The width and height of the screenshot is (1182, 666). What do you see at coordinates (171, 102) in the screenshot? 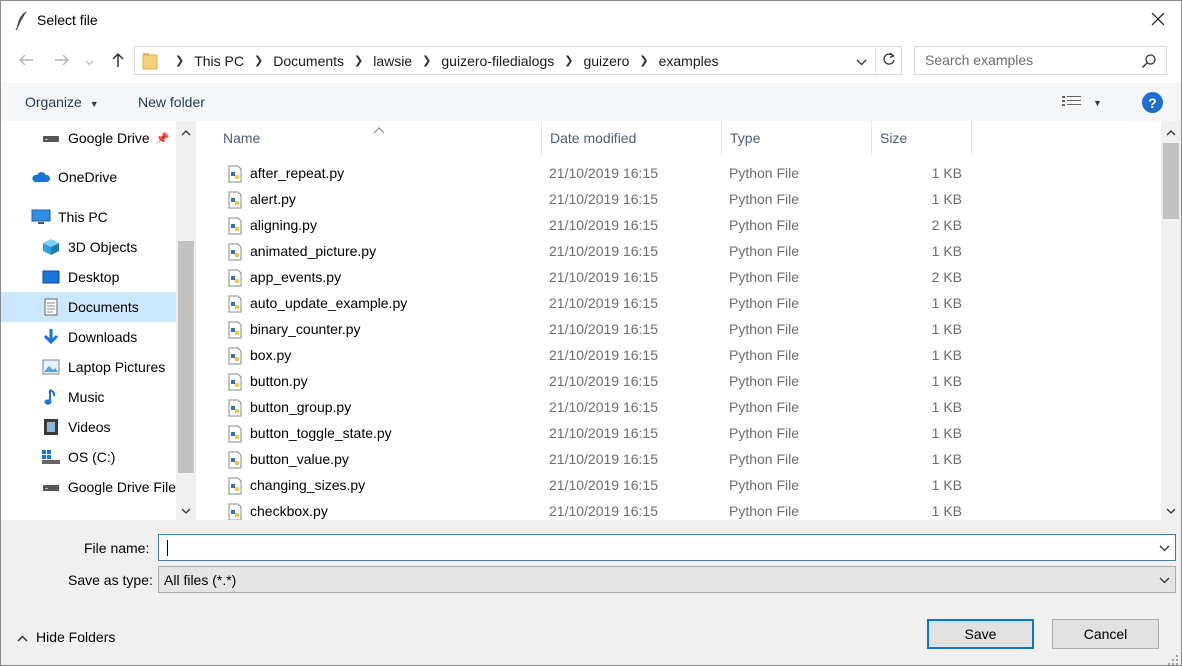
I see `new-folder-button: New folder` at bounding box center [171, 102].